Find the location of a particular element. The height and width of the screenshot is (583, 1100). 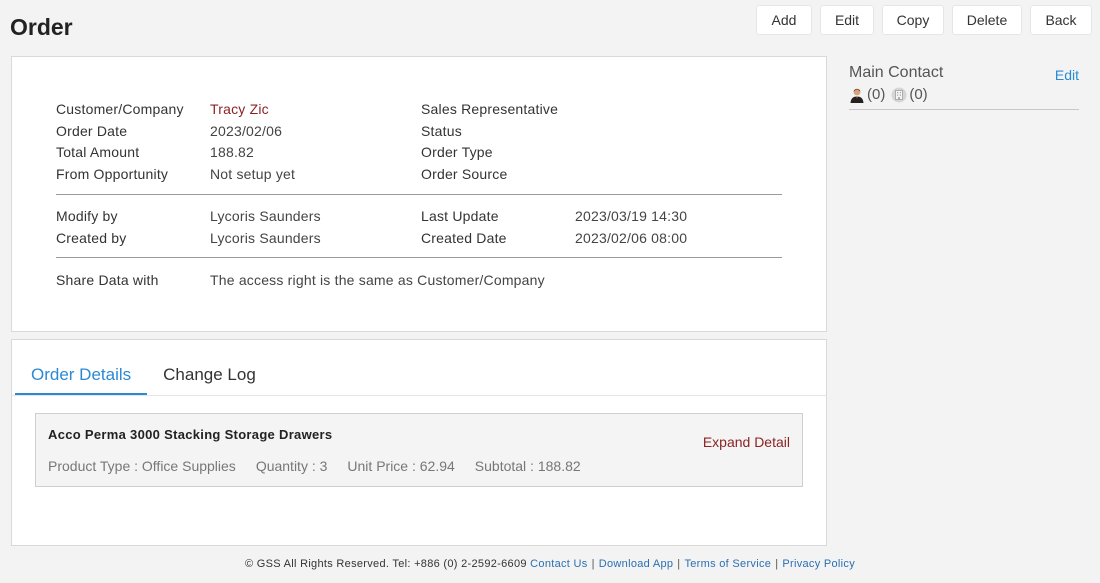

created-by-label: Created by is located at coordinates (91, 238).